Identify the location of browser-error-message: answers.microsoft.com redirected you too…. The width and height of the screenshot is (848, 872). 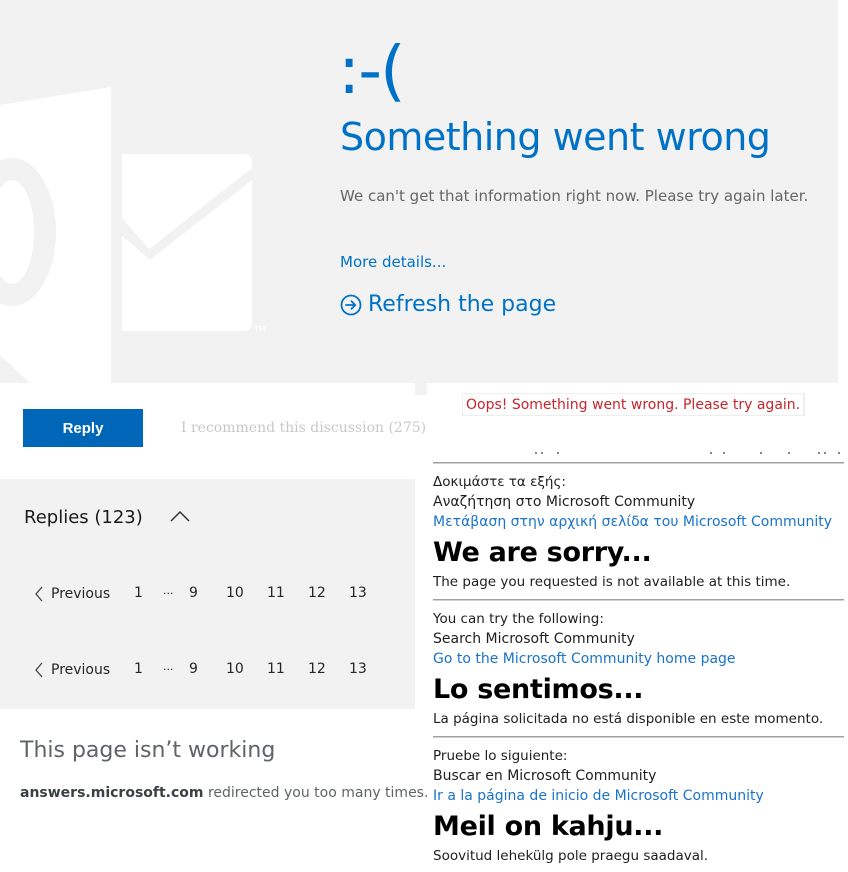
(224, 793).